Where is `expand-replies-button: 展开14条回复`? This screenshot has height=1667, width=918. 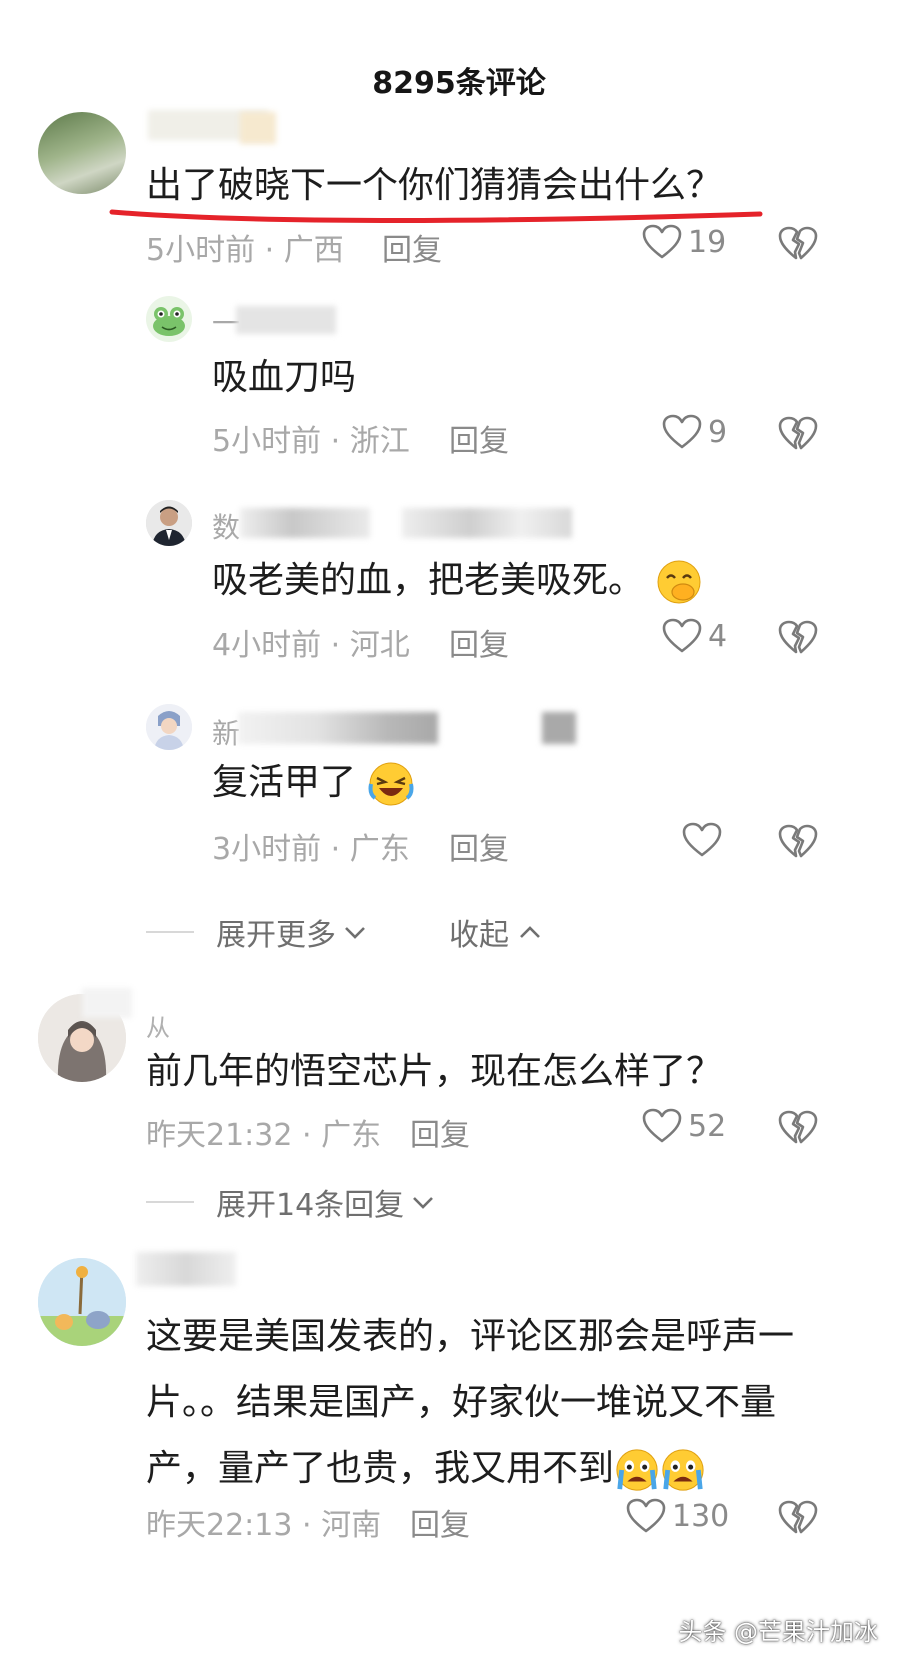
expand-replies-button: 展开14条回复 is located at coordinates (310, 1202).